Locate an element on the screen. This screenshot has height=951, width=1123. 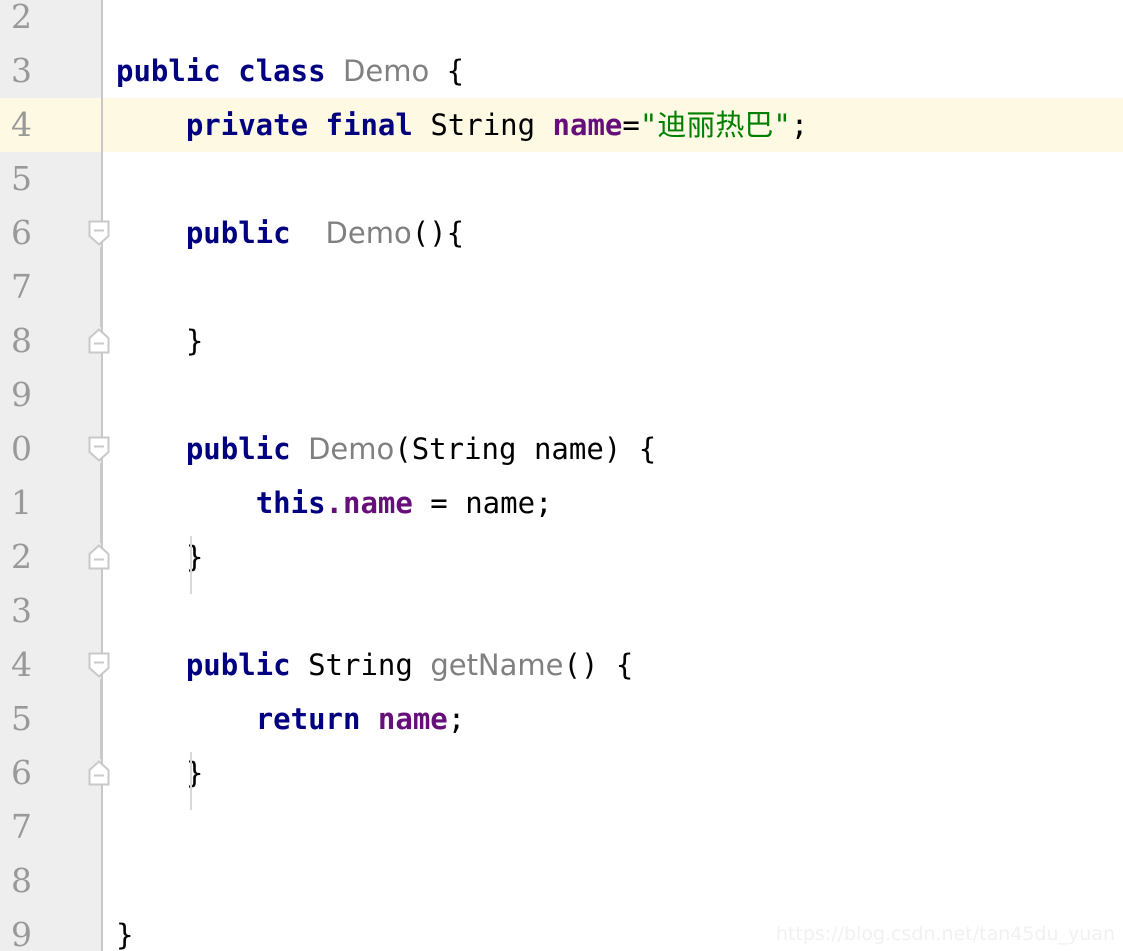
token-mth: getName is located at coordinates (497, 665).